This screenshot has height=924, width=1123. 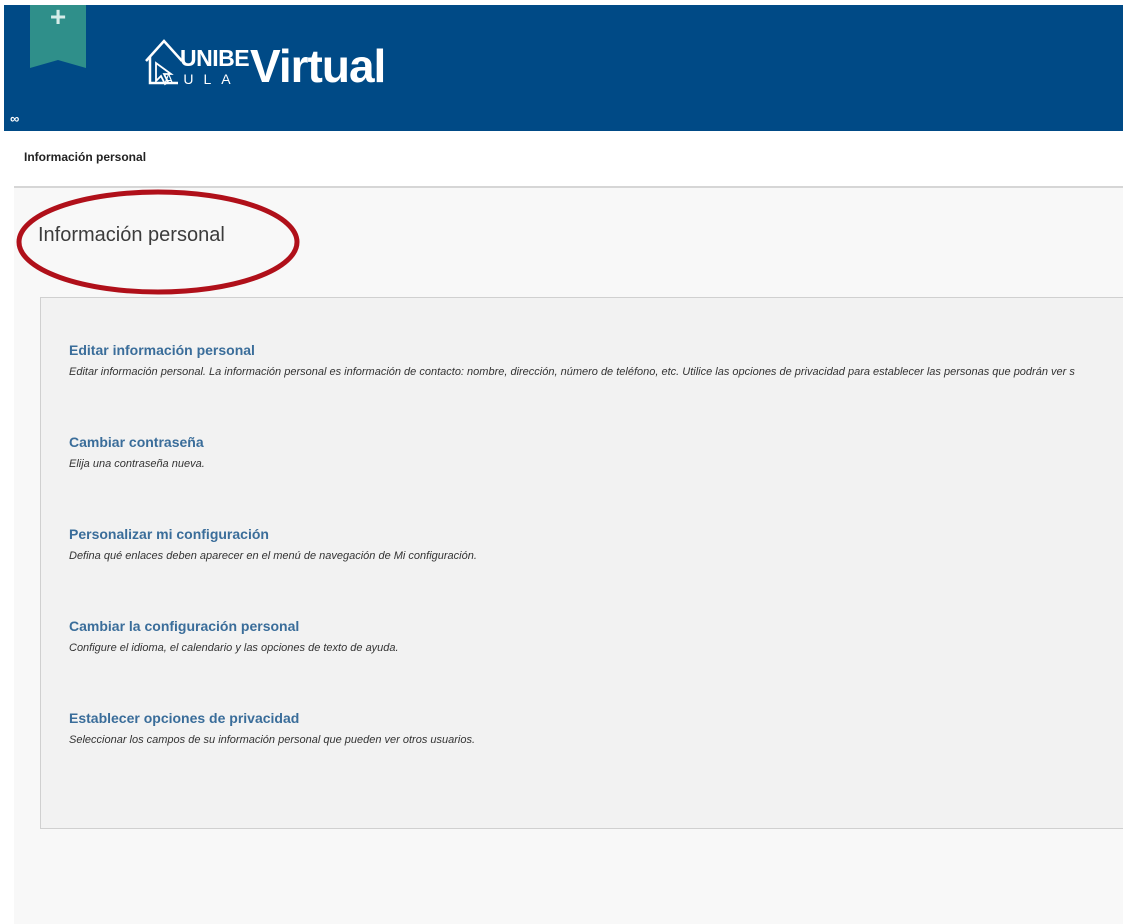 I want to click on logo-aula-text: AULA, so click(x=202, y=79).